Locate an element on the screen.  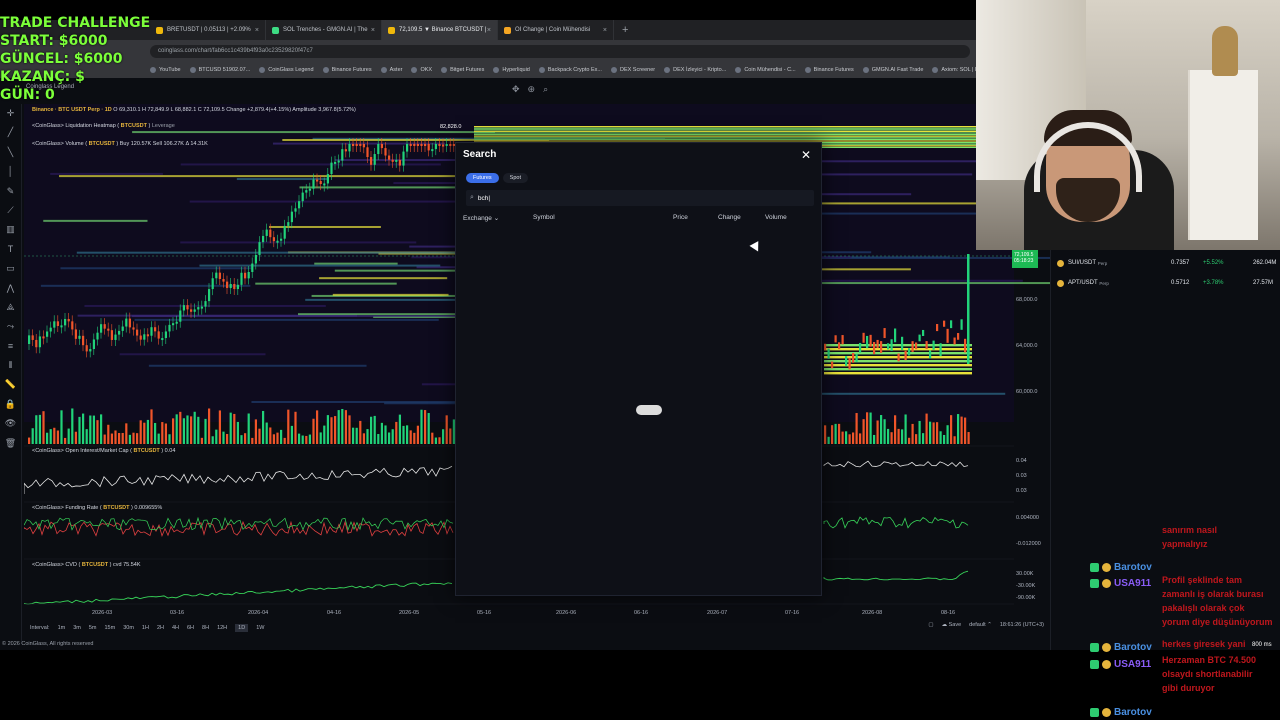
search-input: ⌕ bch| is located at coordinates (640, 198).